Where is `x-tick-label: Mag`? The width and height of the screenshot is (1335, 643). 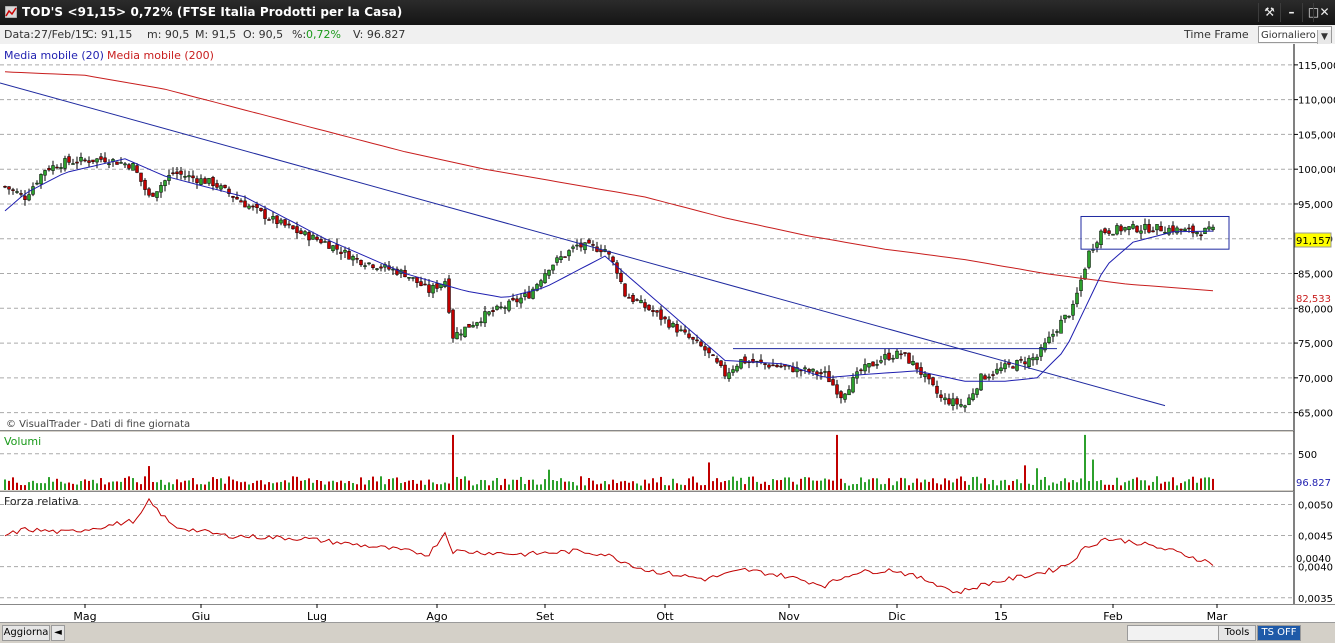 x-tick-label: Mag is located at coordinates (84, 616).